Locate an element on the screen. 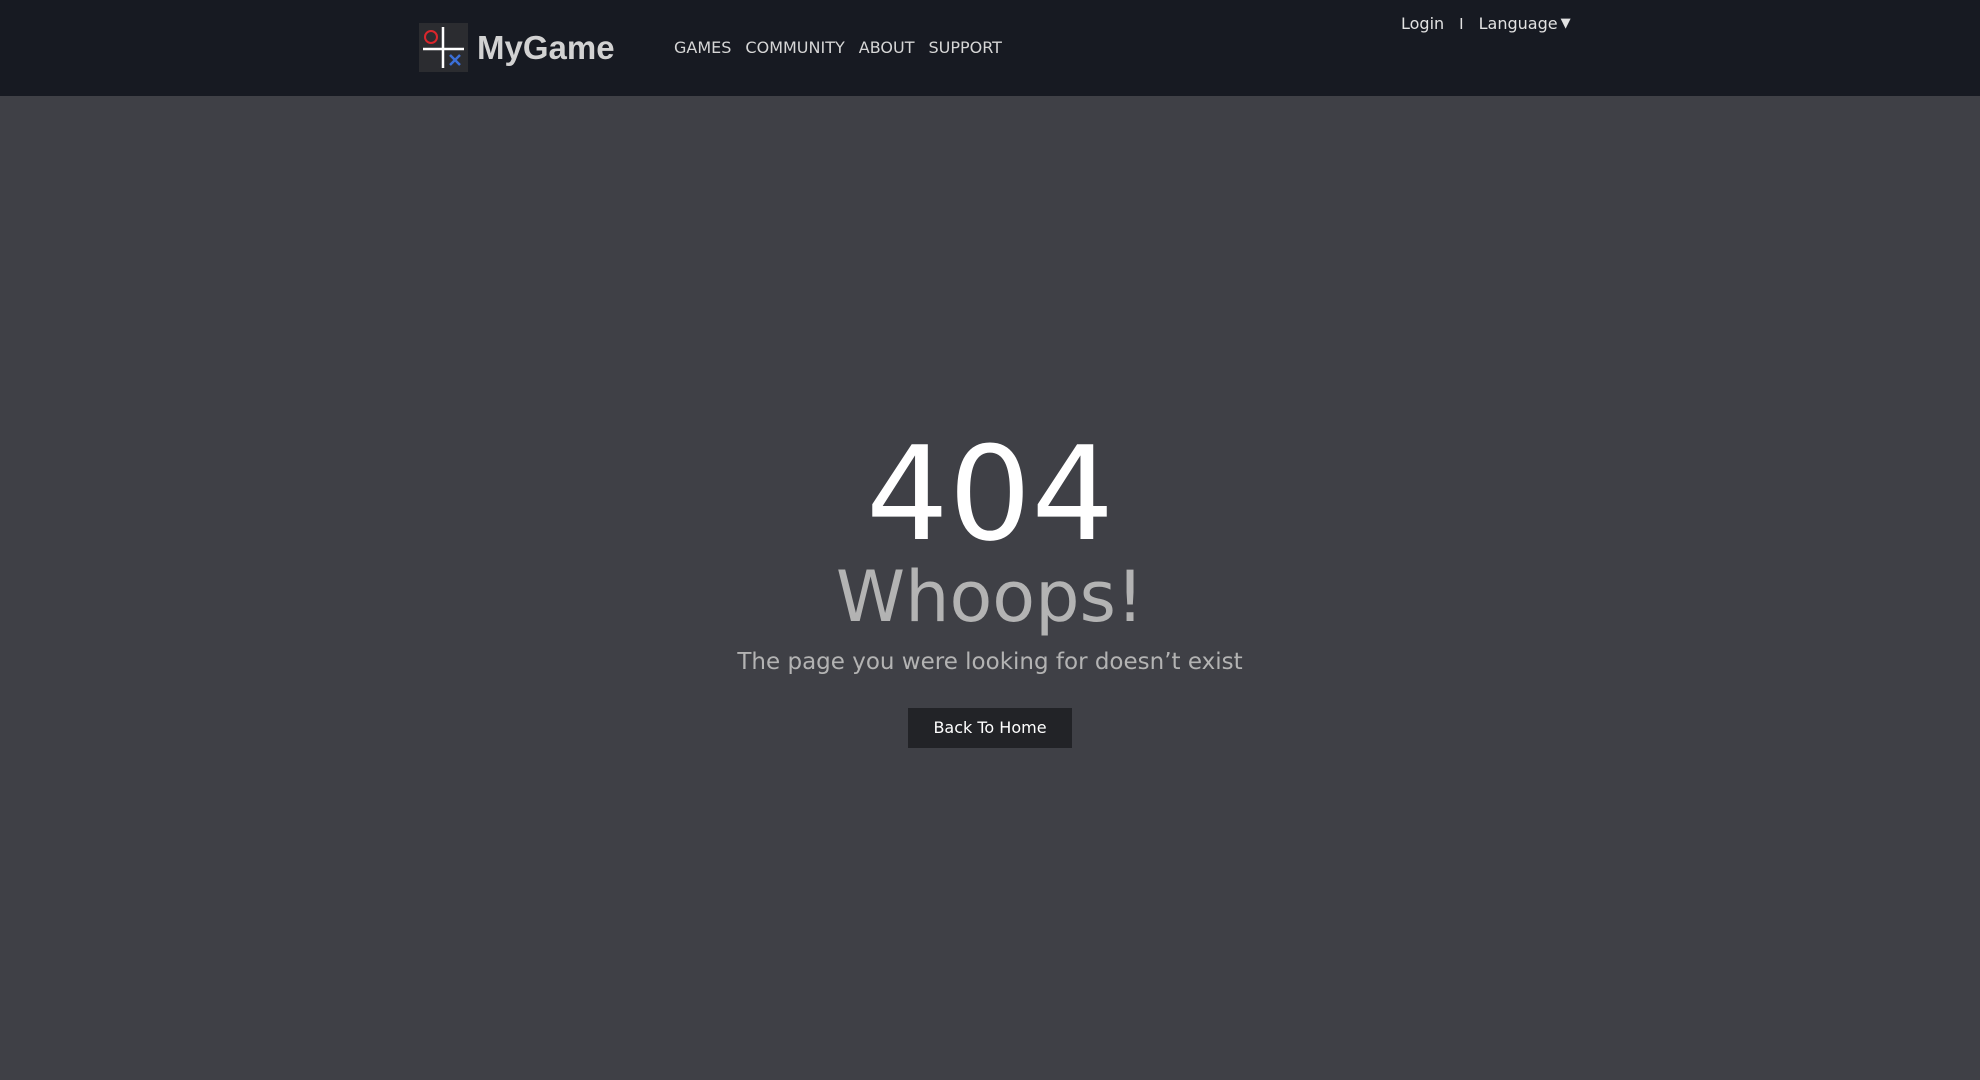  logo-link: MyGame is located at coordinates (517, 47).